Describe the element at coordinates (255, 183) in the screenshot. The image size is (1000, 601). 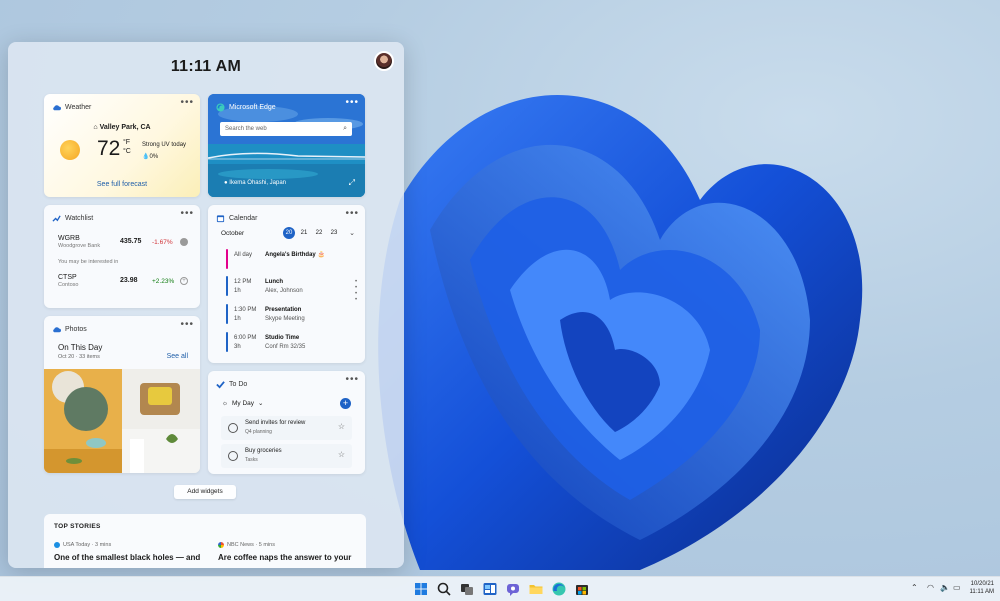
I see `edge-image-caption: ● Ikema Ohashi, Japan` at that location.